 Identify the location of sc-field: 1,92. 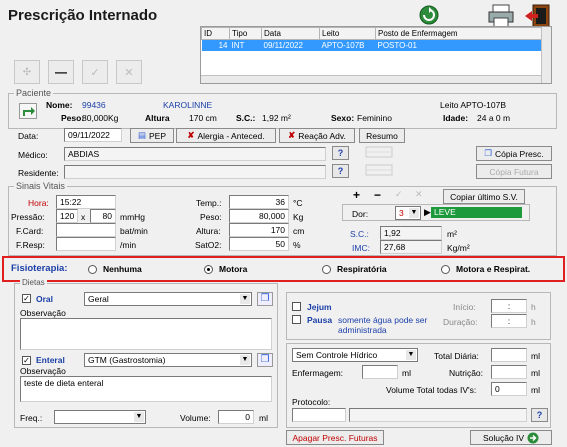
(411, 233).